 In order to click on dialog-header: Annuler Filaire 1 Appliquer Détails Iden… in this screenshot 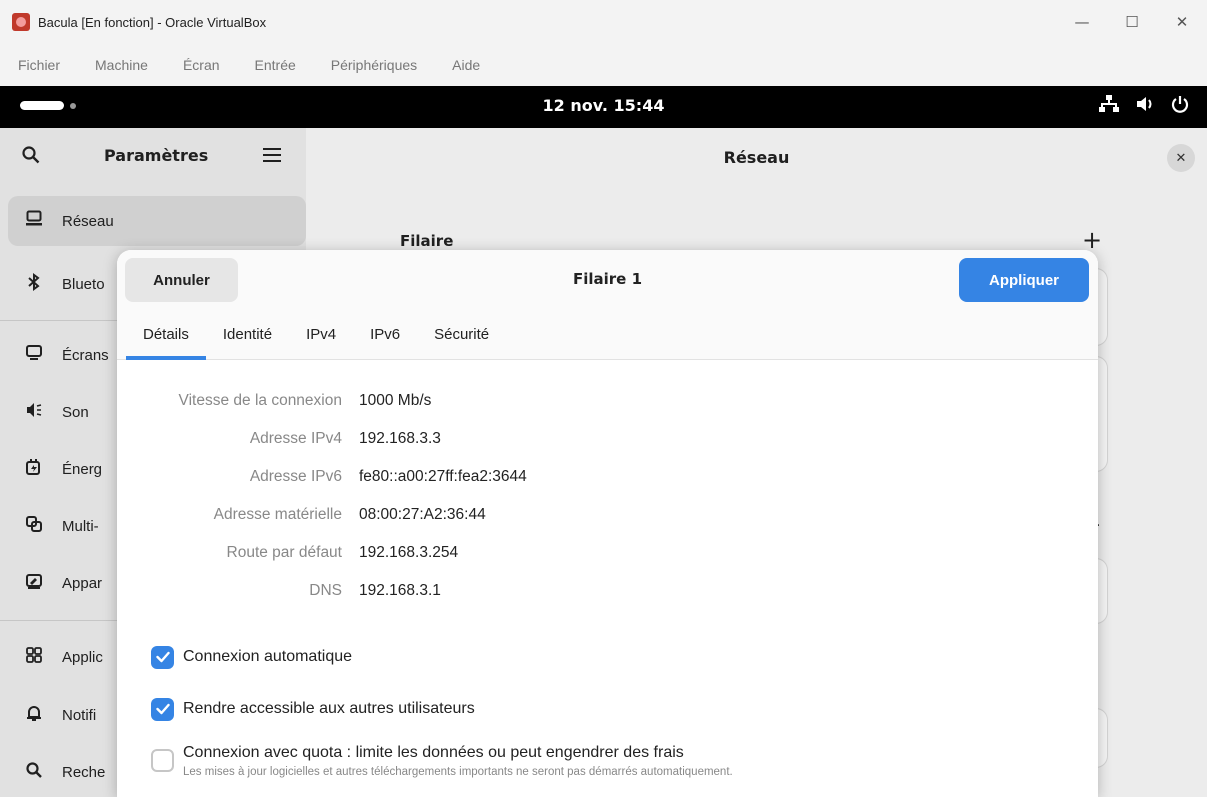, I will do `click(607, 305)`.